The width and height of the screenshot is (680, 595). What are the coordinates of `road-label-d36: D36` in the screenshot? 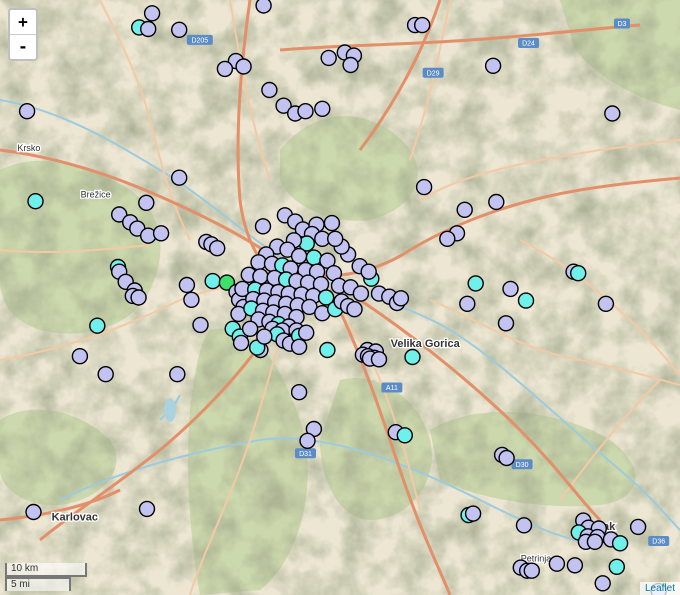 It's located at (659, 540).